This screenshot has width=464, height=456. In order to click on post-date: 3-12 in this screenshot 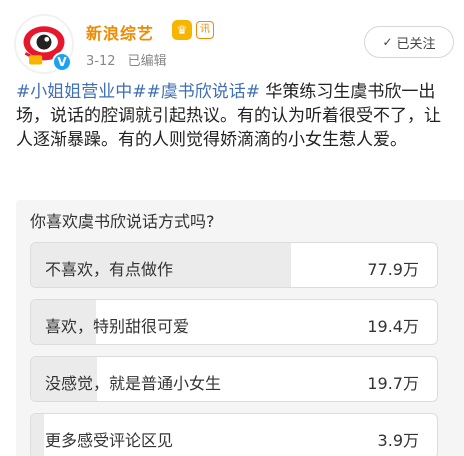, I will do `click(101, 61)`.